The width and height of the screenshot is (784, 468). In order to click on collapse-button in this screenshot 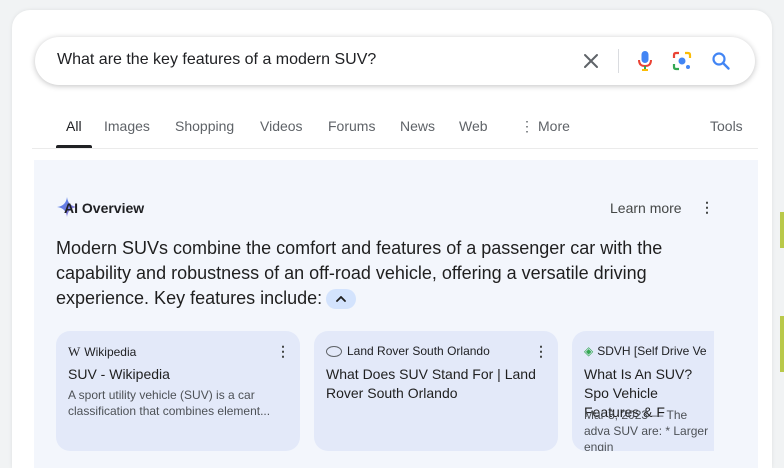, I will do `click(341, 299)`.